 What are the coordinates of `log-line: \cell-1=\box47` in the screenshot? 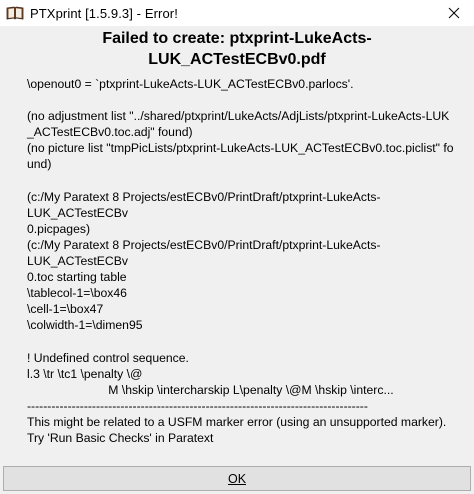 It's located at (65, 309).